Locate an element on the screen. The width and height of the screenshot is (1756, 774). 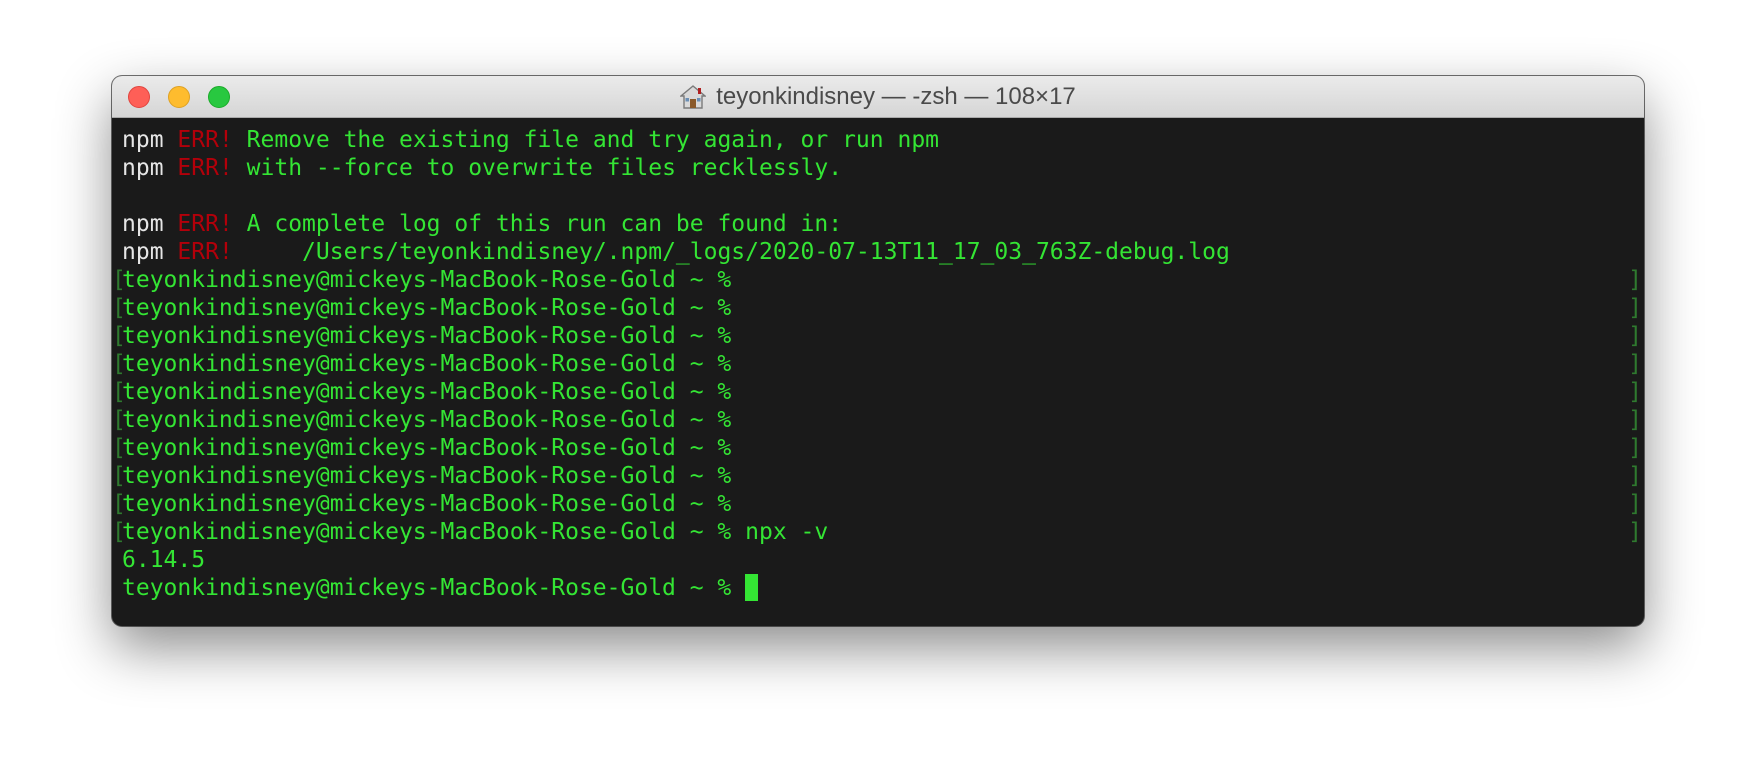
title-bar: teyonkindisney — -zsh — 108×17 is located at coordinates (878, 97).